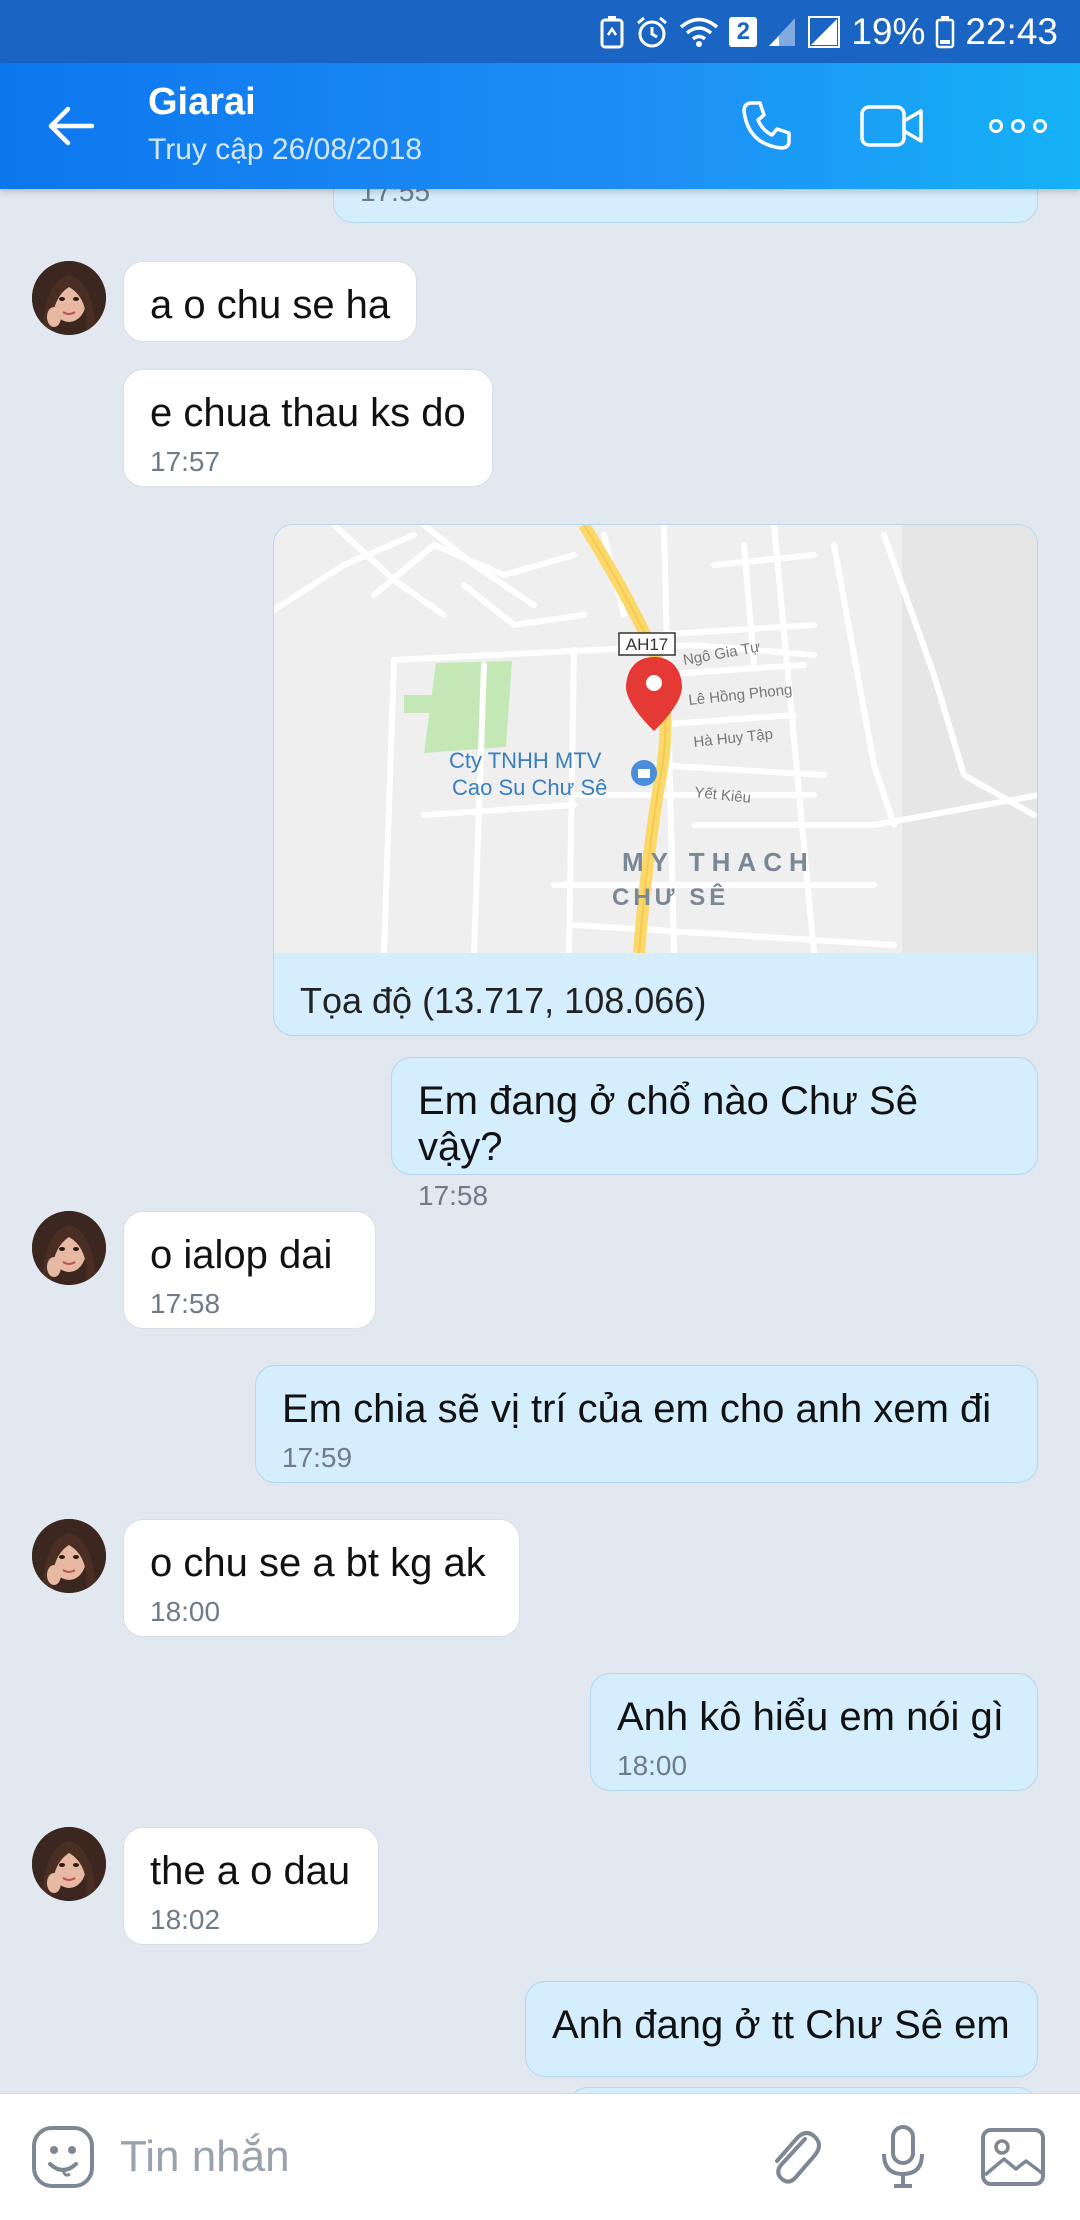 This screenshot has width=1080, height=2220. I want to click on phone-icon, so click(766, 125).